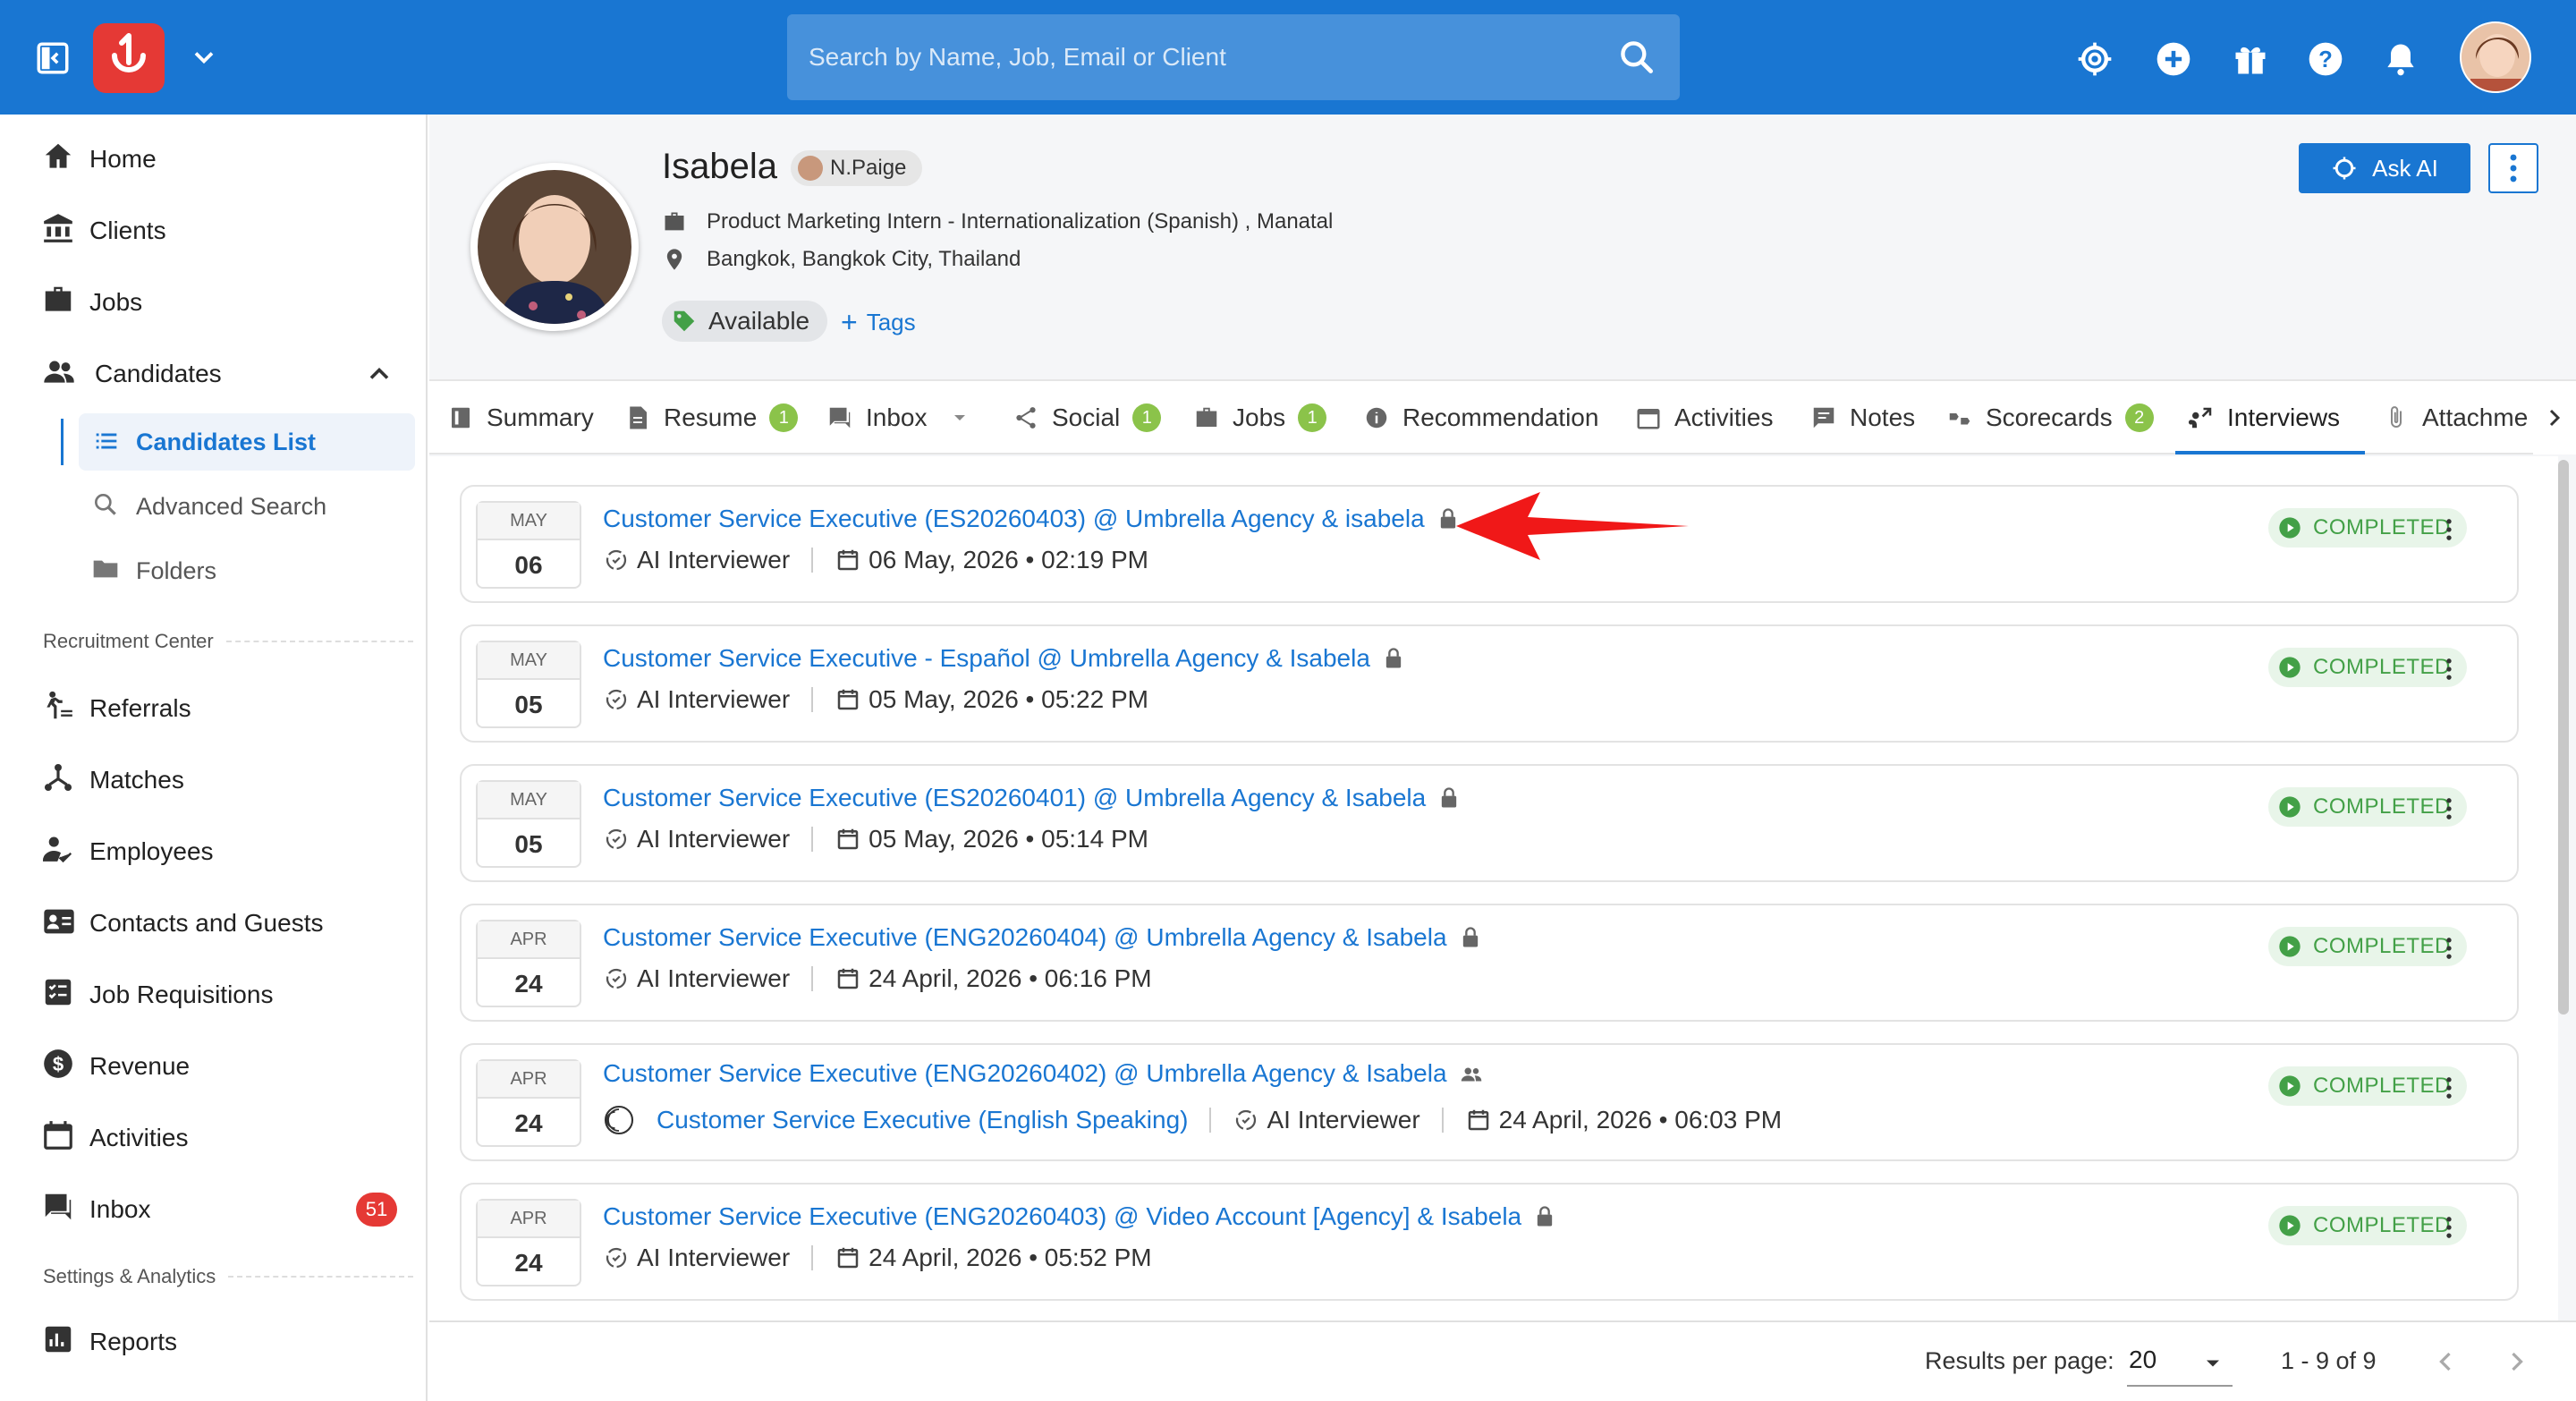  Describe the element at coordinates (2094, 59) in the screenshot. I see `ai-icon` at that location.